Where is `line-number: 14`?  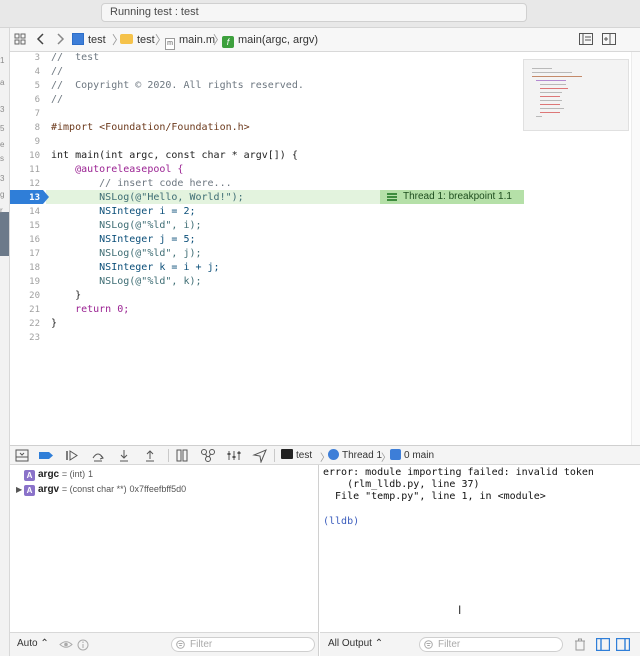 line-number: 14 is located at coordinates (25, 212).